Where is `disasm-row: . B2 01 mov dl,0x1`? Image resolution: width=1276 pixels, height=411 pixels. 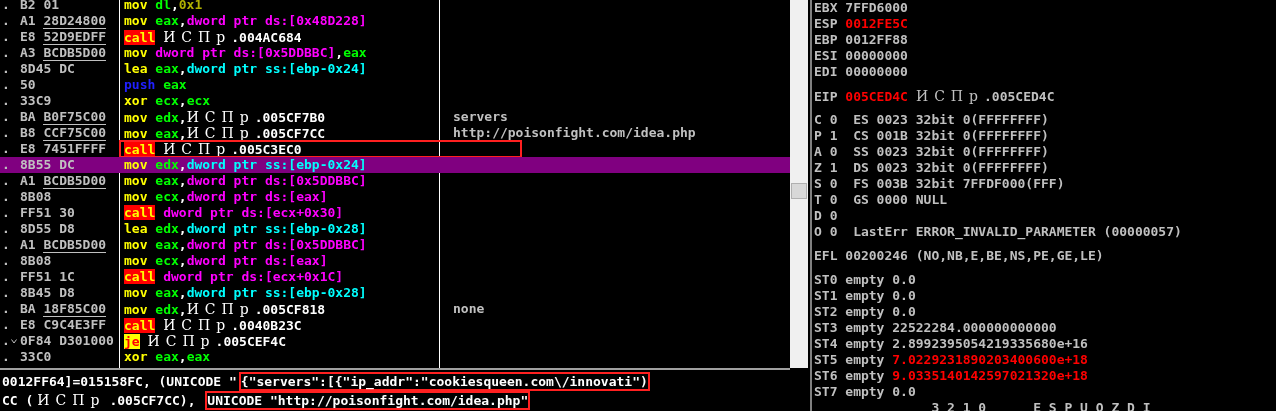 disasm-row: . B2 01 mov dl,0x1 is located at coordinates (395, 6).